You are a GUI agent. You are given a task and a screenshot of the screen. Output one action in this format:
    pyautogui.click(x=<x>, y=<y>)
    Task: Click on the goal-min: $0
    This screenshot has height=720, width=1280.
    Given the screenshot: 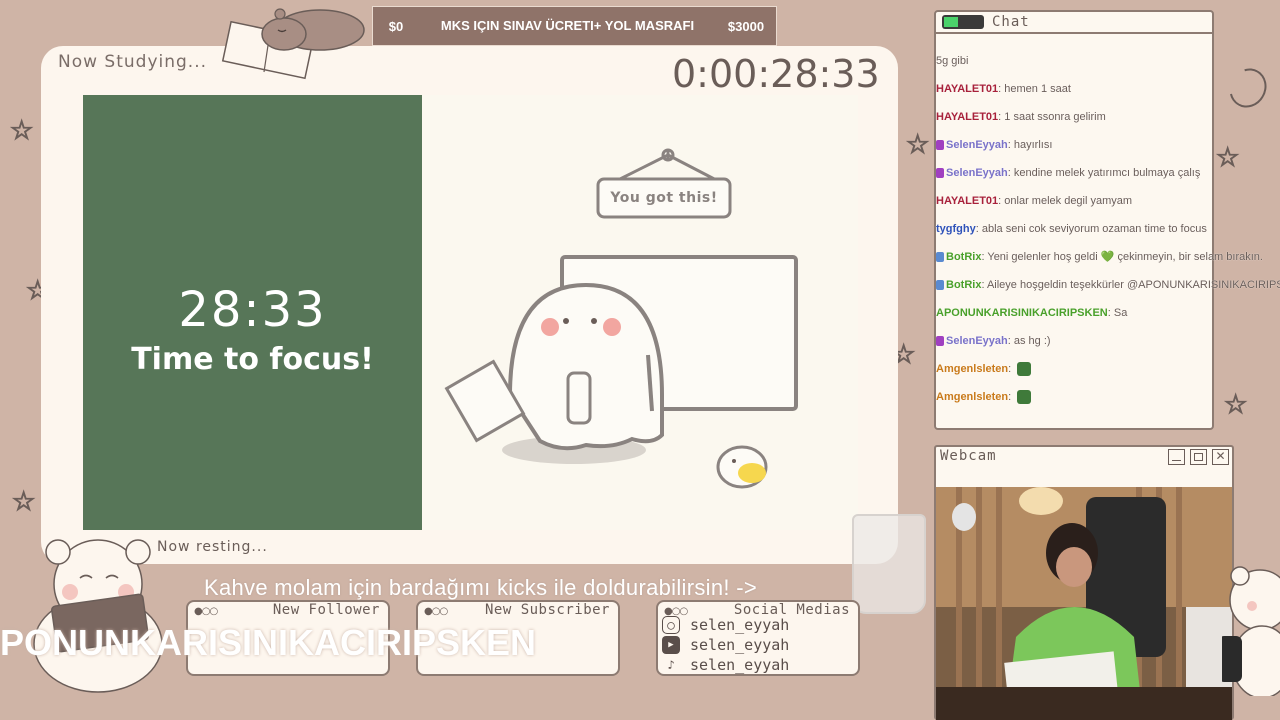 What is the action you would take?
    pyautogui.click(x=396, y=26)
    